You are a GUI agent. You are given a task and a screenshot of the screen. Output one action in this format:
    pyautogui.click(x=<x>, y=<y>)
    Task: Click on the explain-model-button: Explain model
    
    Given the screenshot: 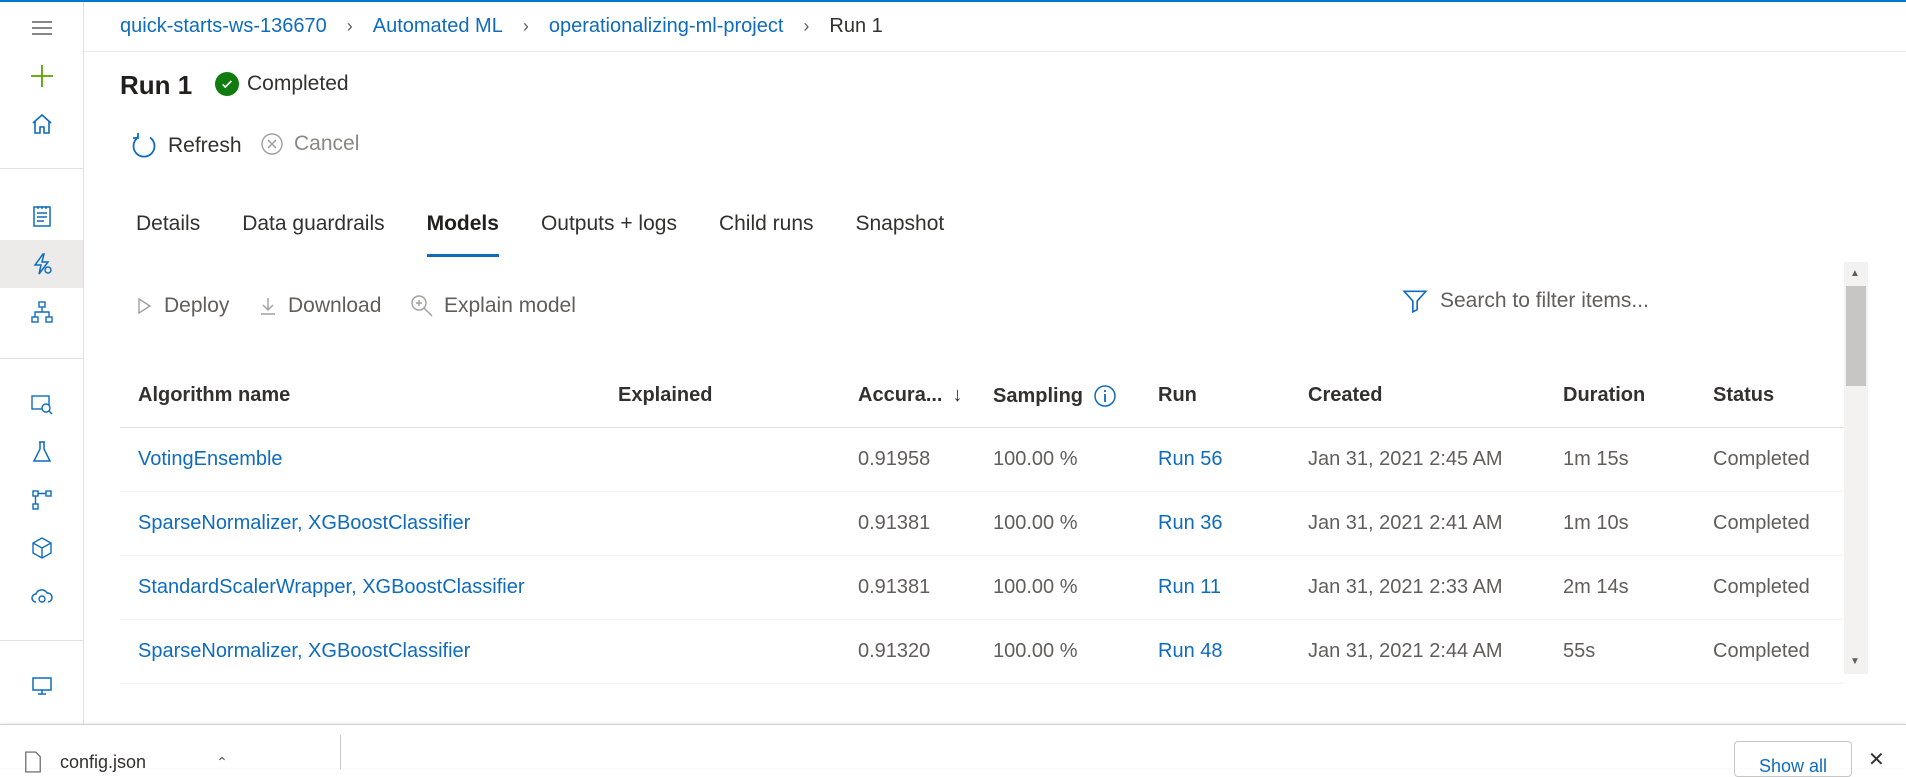 What is the action you would take?
    pyautogui.click(x=493, y=306)
    